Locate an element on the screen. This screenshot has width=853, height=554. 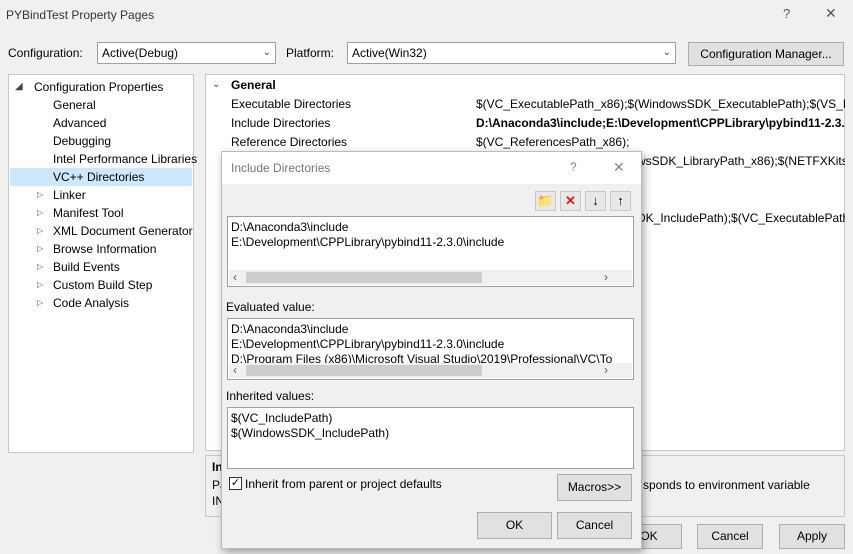
tree-item: Advanced is located at coordinates (101, 123).